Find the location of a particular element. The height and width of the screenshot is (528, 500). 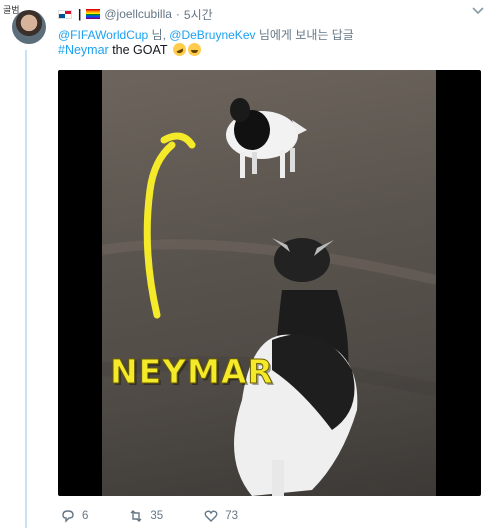

reply-context: @FIFAWorldCup 님, @DeBruyneKev 님에게 보내는 답글 is located at coordinates (206, 34).